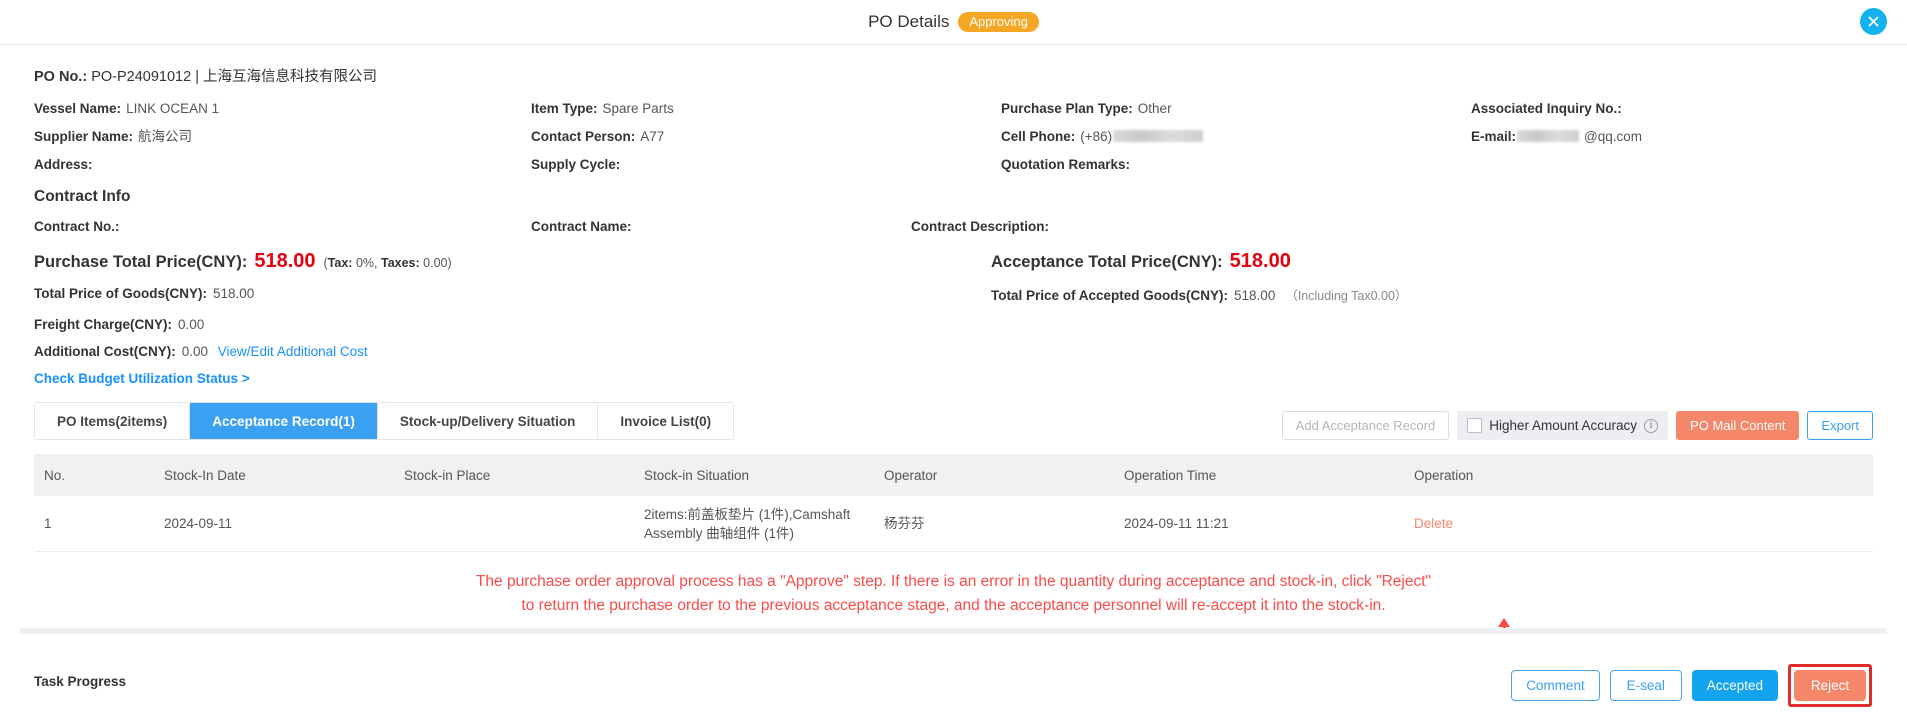  What do you see at coordinates (652, 136) in the screenshot?
I see `field-value: A77` at bounding box center [652, 136].